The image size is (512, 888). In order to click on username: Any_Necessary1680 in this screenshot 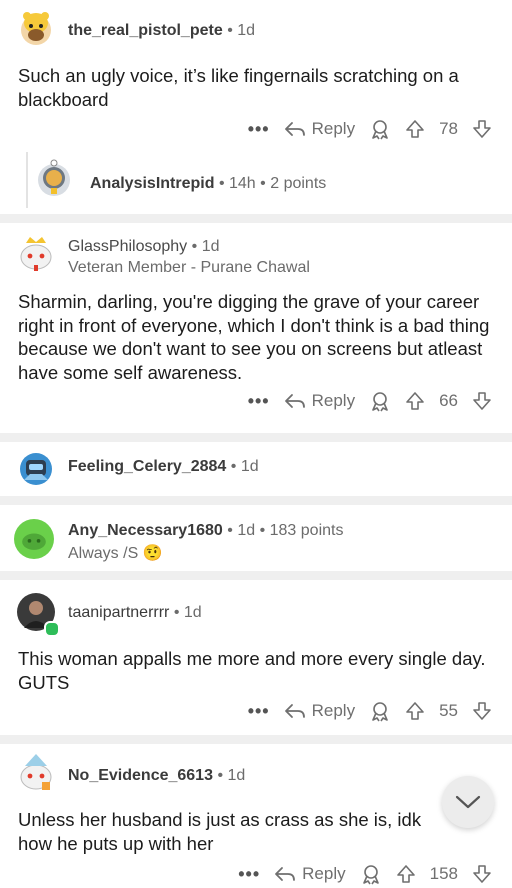, I will do `click(145, 530)`.